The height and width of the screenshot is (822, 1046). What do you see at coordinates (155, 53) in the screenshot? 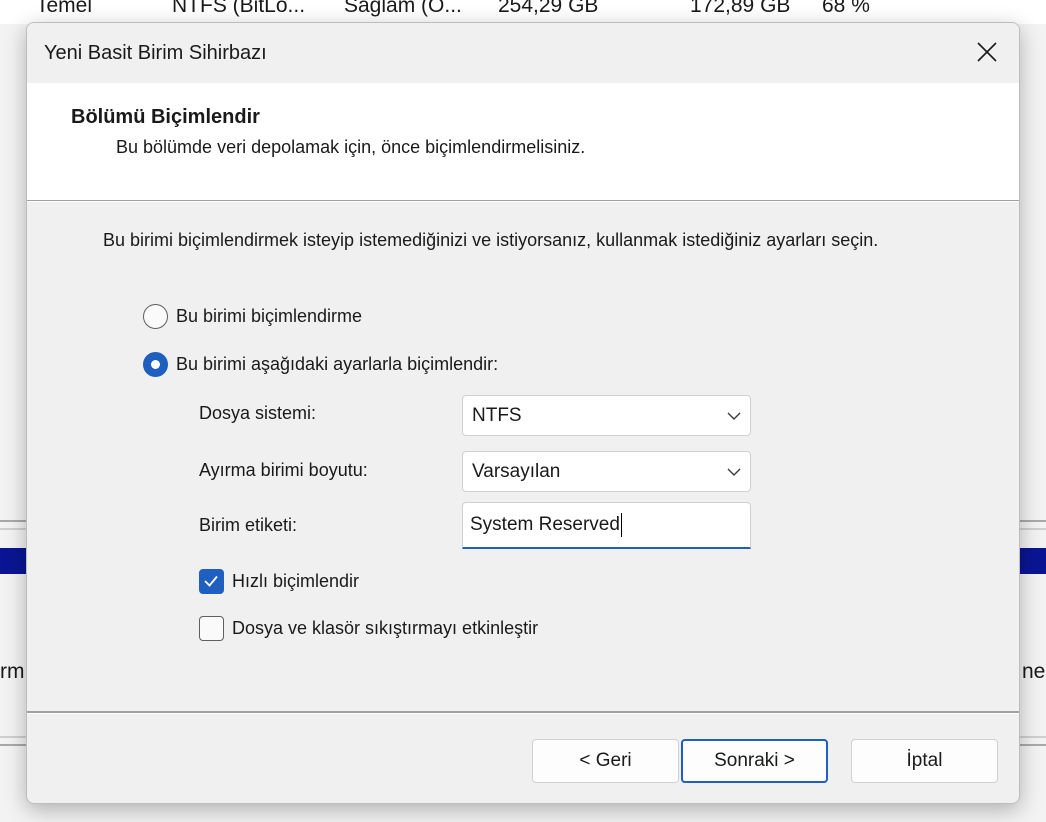
I see `window-title: Yeni Basit Birim Sihirbazı` at bounding box center [155, 53].